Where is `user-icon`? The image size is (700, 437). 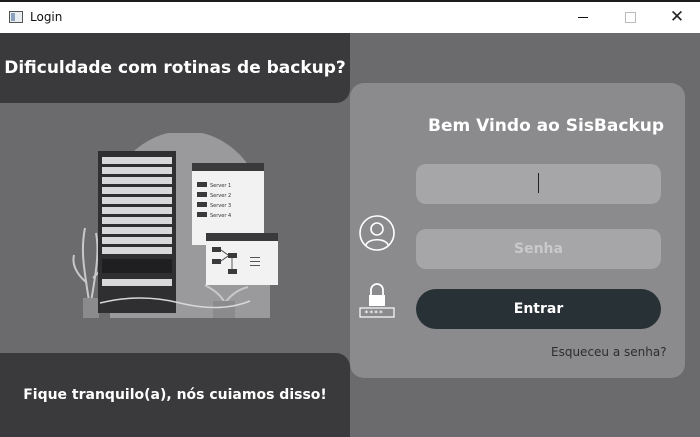
user-icon is located at coordinates (377, 233).